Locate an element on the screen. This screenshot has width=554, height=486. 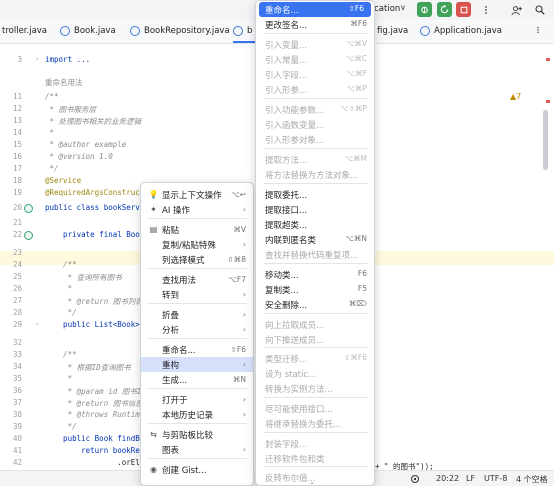
line-number: 25 is located at coordinates (17, 276).